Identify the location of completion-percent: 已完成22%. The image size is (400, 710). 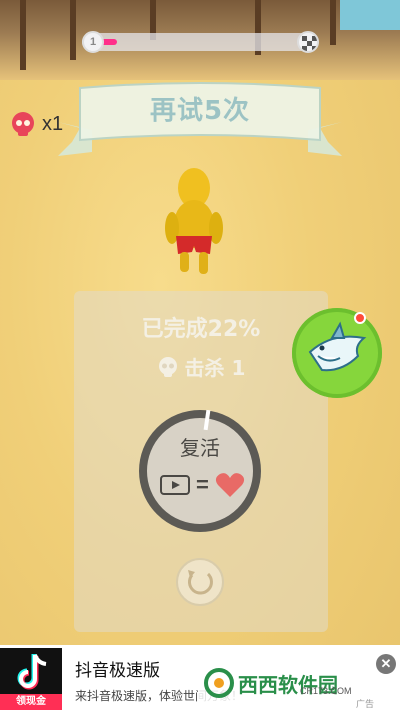
(201, 329).